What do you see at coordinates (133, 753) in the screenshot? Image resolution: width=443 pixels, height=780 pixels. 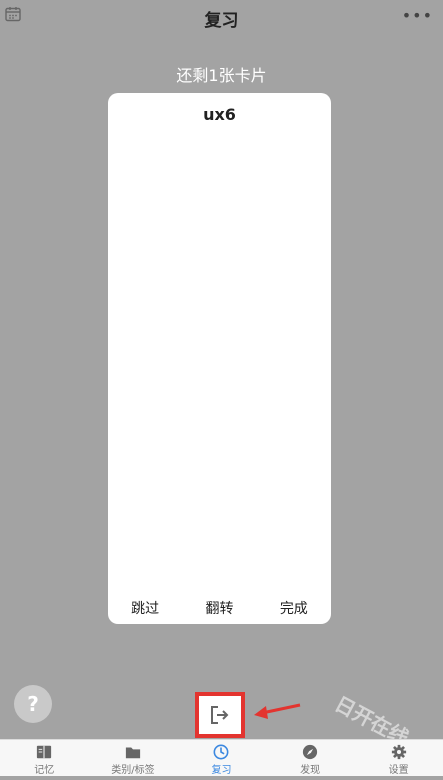 I see `folder-icon` at bounding box center [133, 753].